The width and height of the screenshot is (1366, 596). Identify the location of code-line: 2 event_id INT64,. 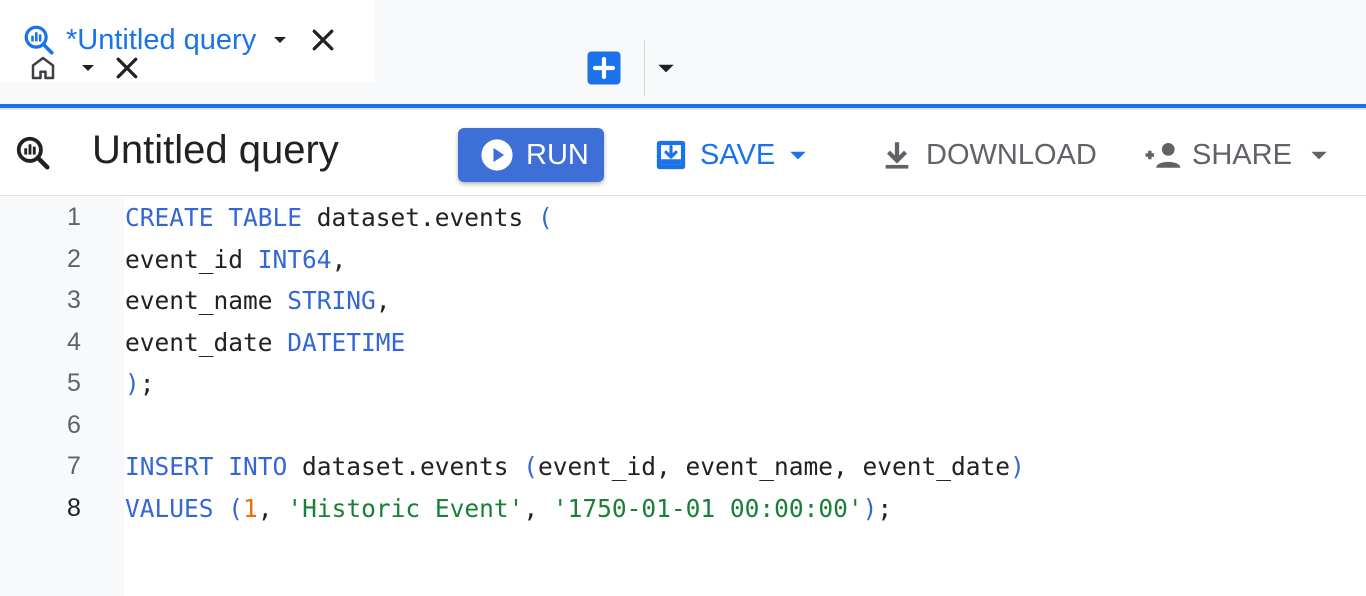
(683, 260).